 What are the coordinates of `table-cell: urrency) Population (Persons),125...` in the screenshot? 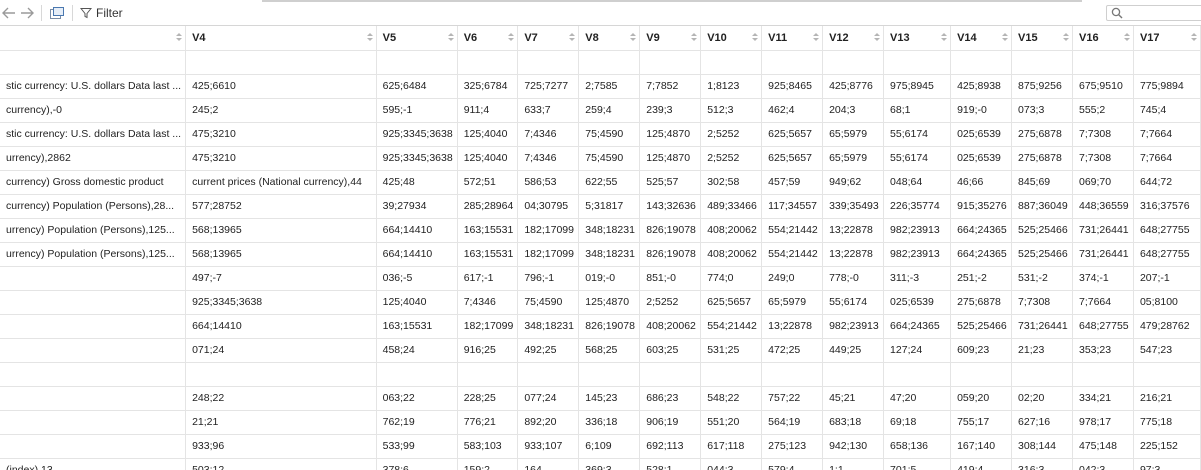 It's located at (93, 230).